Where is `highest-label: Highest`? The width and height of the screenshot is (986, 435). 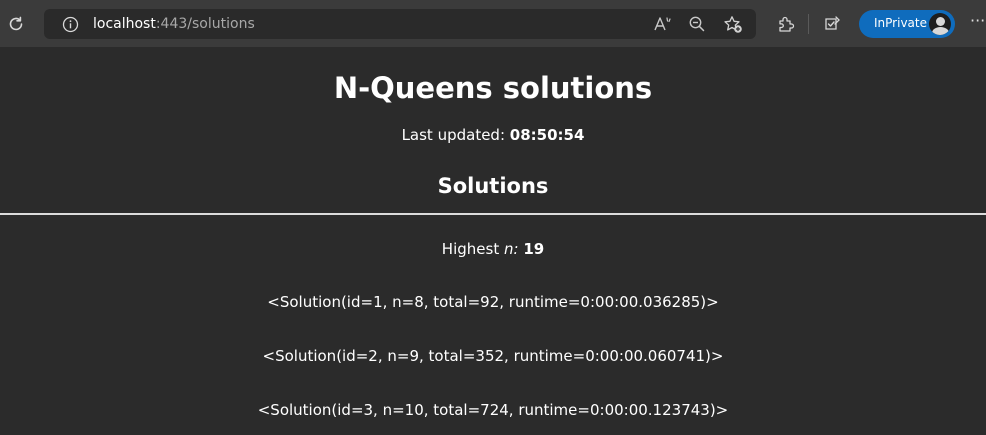 highest-label: Highest is located at coordinates (470, 249).